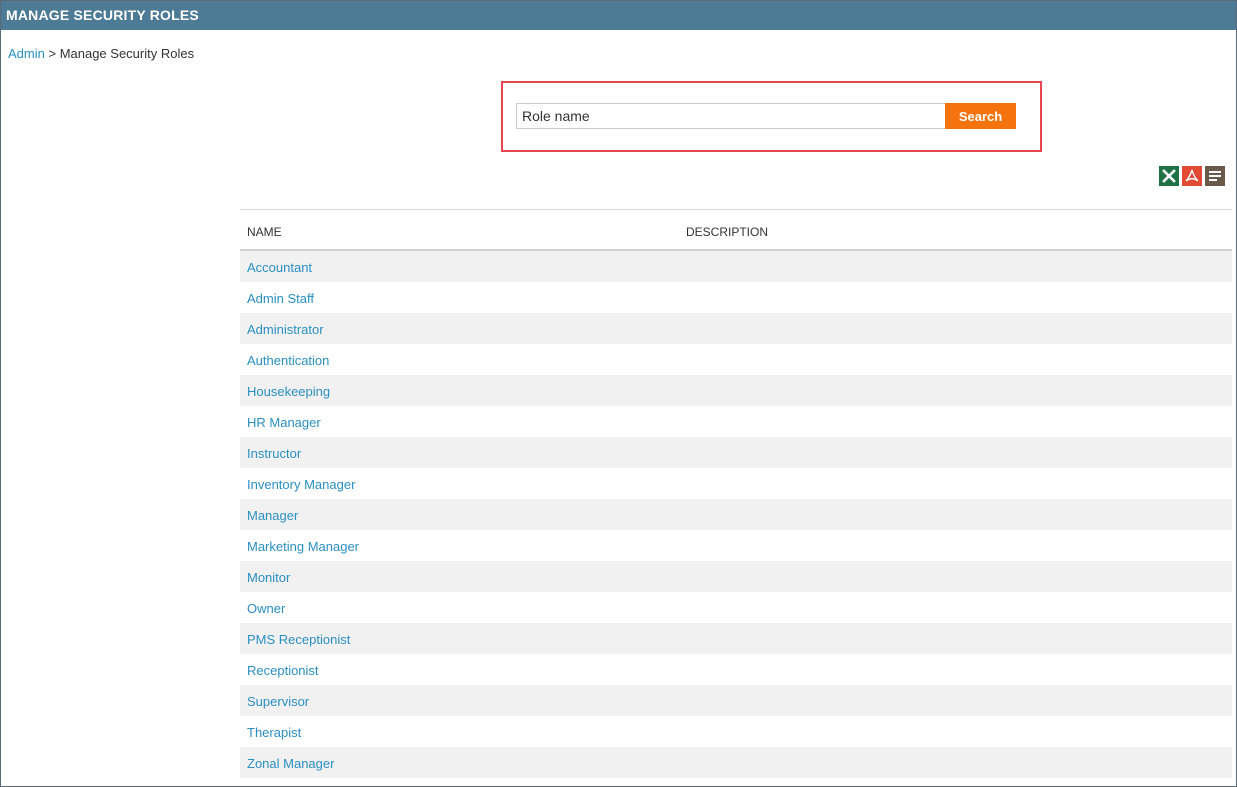  Describe the element at coordinates (736, 483) in the screenshot. I see `table-row: Inventory Manager` at that location.